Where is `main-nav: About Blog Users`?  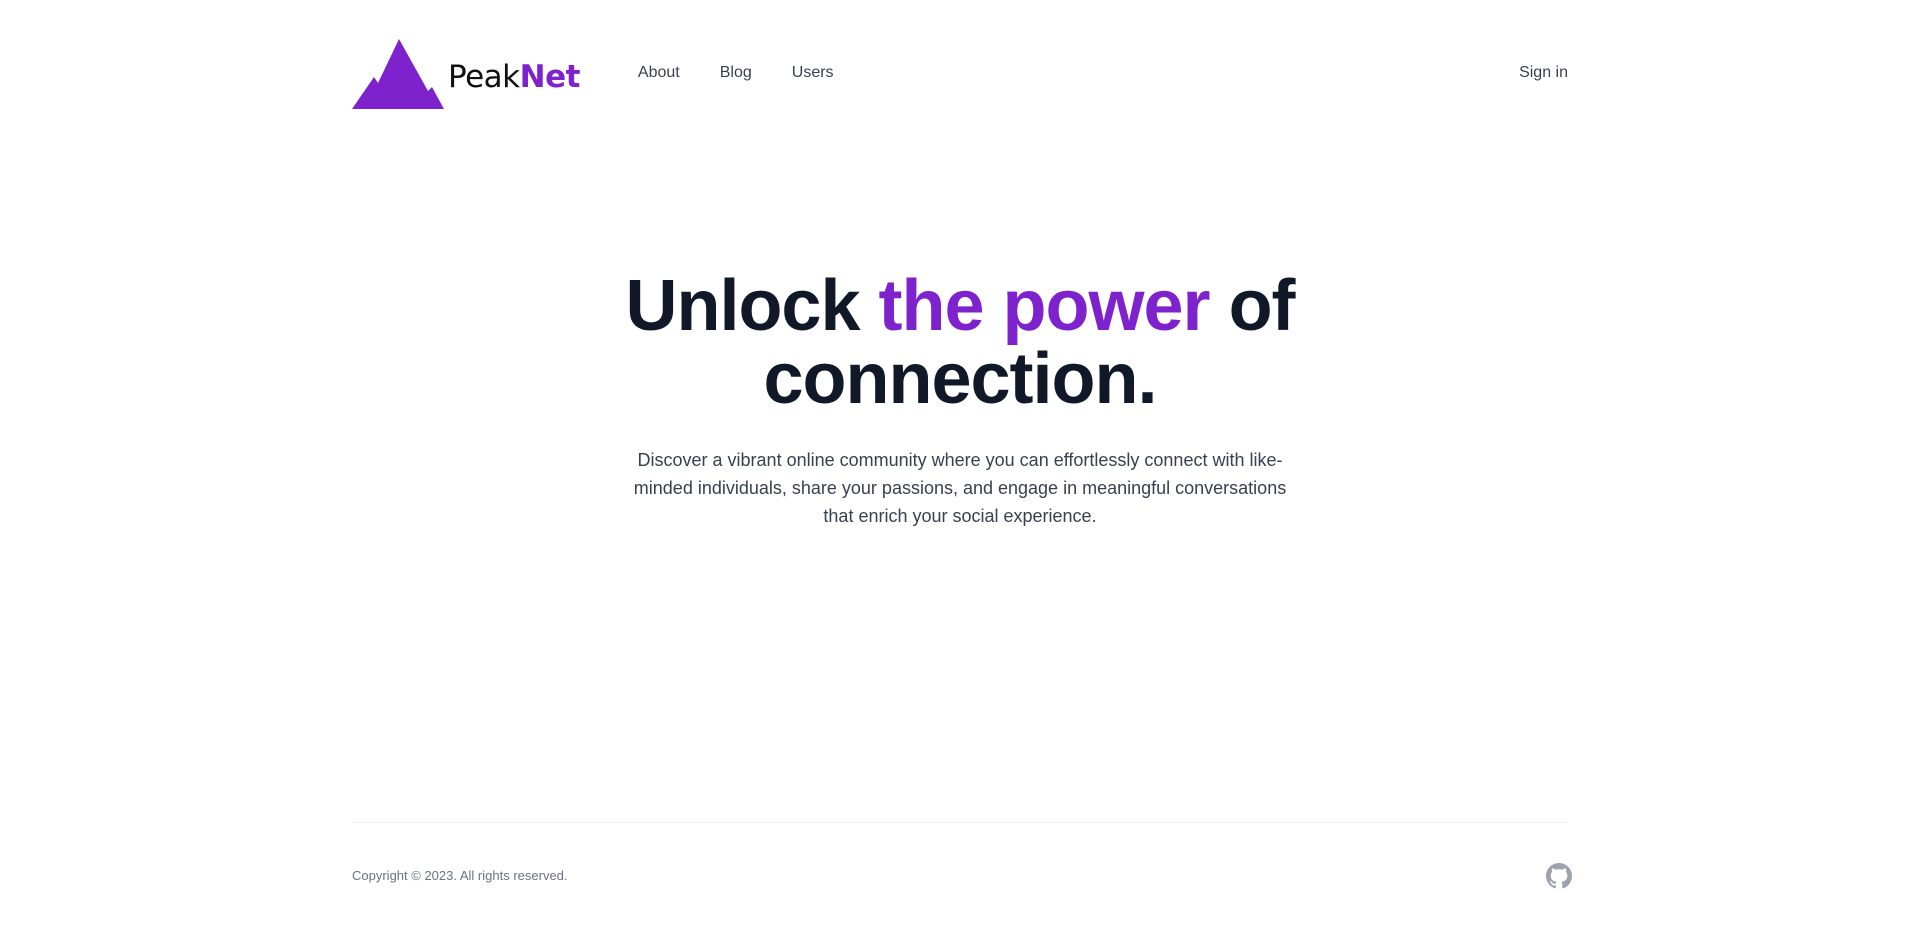 main-nav: About Blog Users is located at coordinates (736, 73).